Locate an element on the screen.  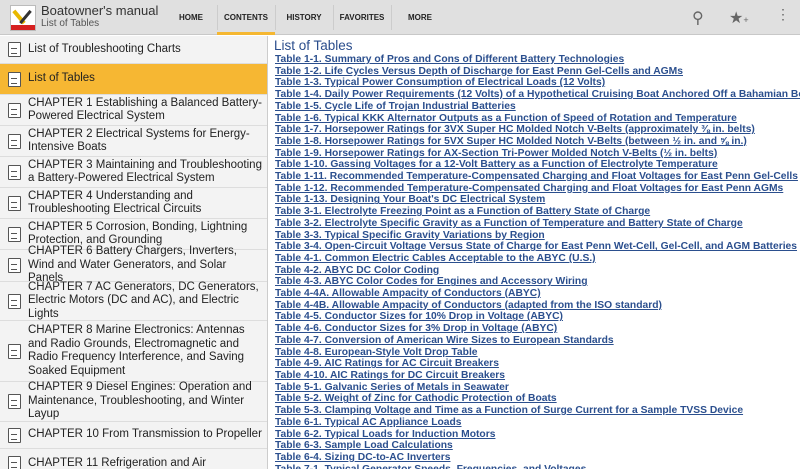
tab-favorites: FAVORITES is located at coordinates (362, 17).